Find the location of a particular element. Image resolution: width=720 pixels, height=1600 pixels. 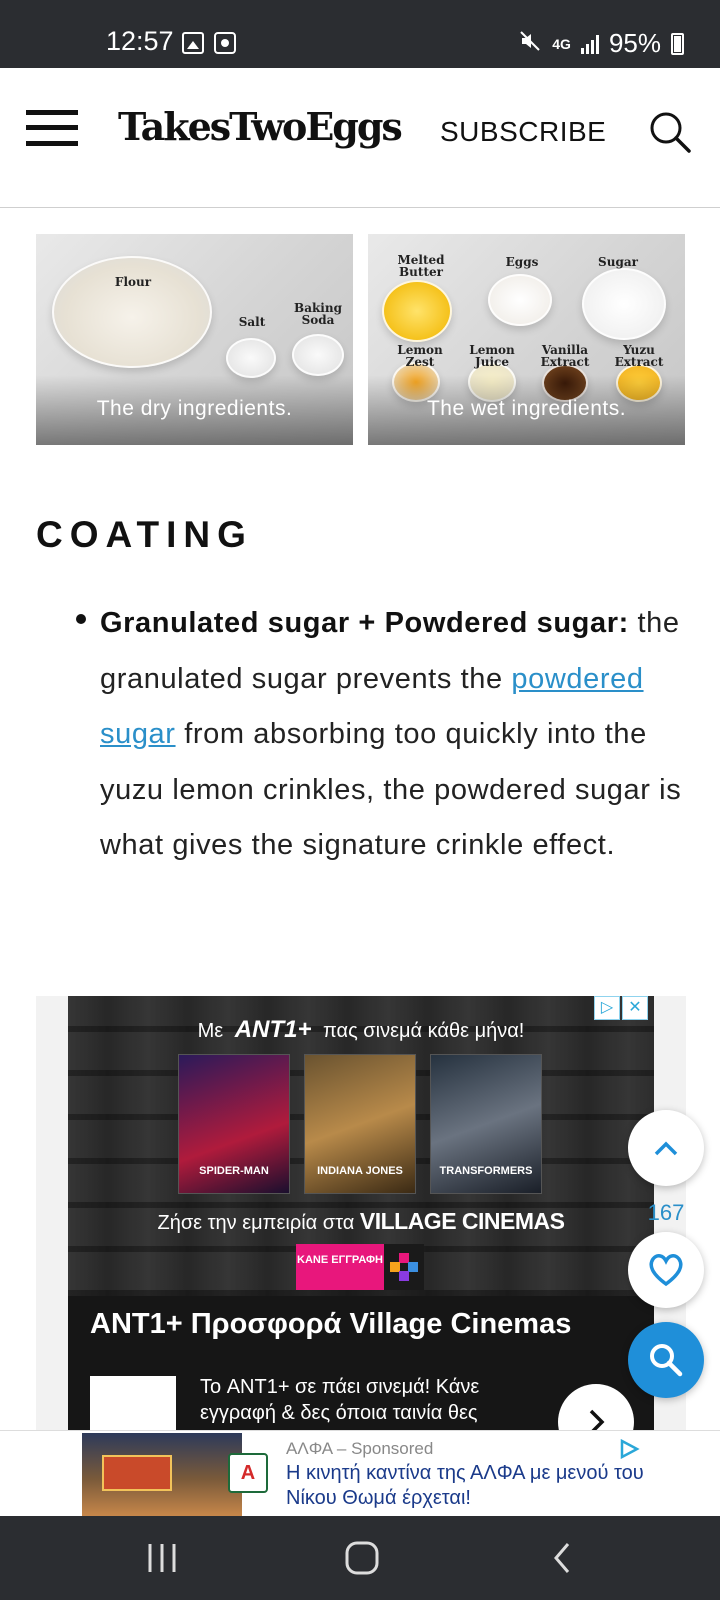

movie-poster: TRANSFORMERS is located at coordinates (486, 1124).